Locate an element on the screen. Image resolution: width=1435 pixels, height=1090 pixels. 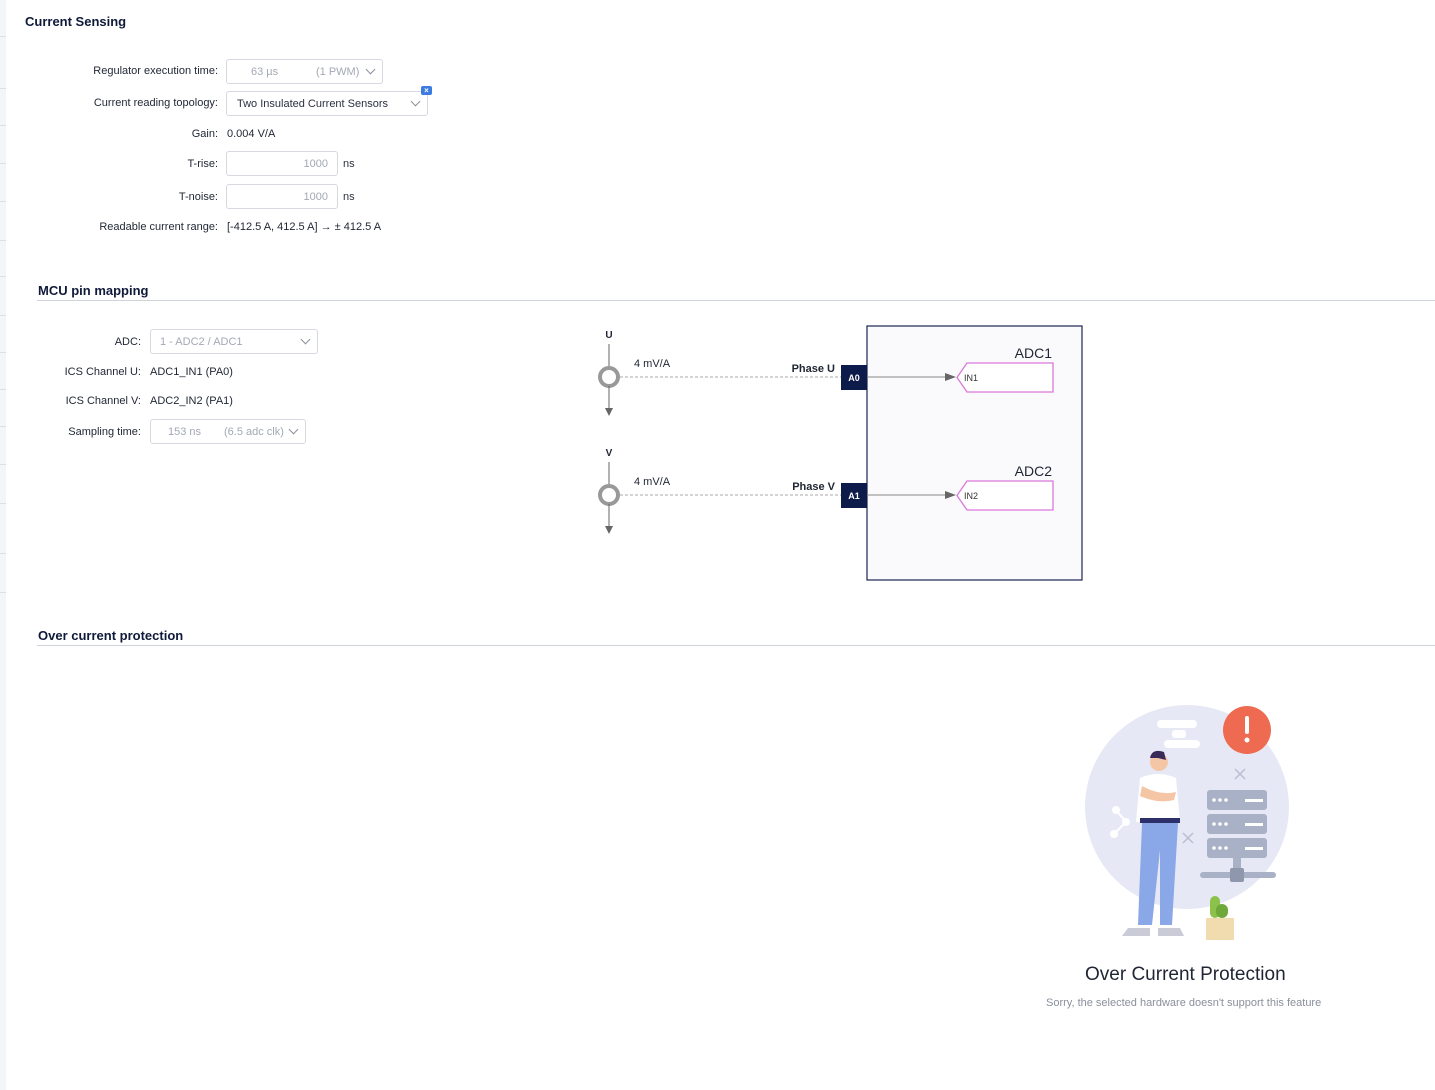
tnoise-input: 1000 is located at coordinates (282, 196).